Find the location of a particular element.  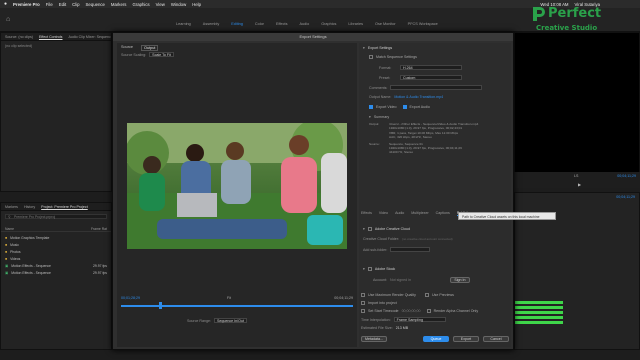

list-item: ■ Videos is located at coordinates (56, 258).